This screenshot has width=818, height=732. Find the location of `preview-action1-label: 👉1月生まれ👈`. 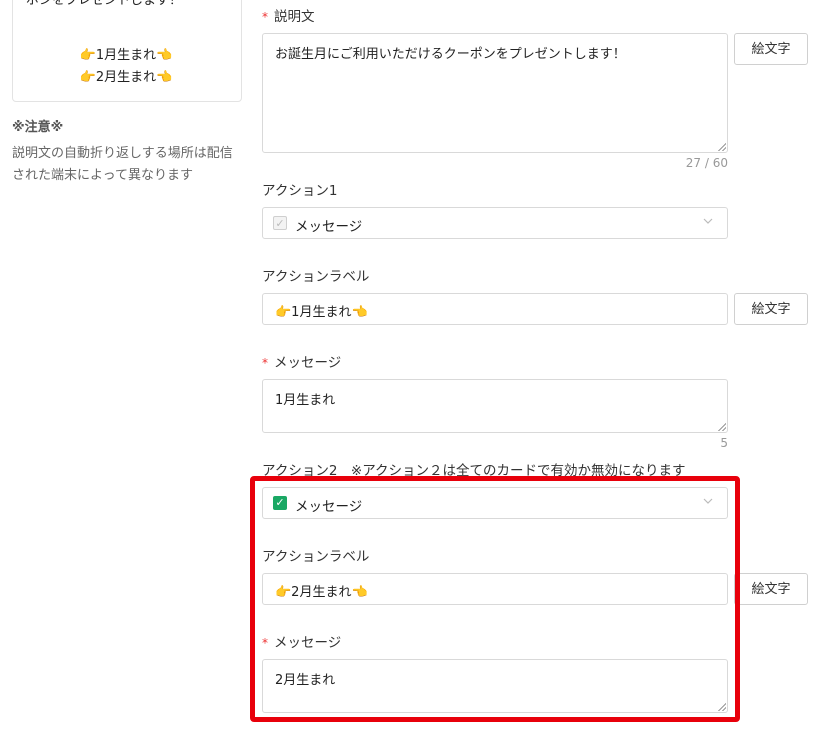

preview-action1-label: 👉1月生まれ👈 is located at coordinates (126, 55).